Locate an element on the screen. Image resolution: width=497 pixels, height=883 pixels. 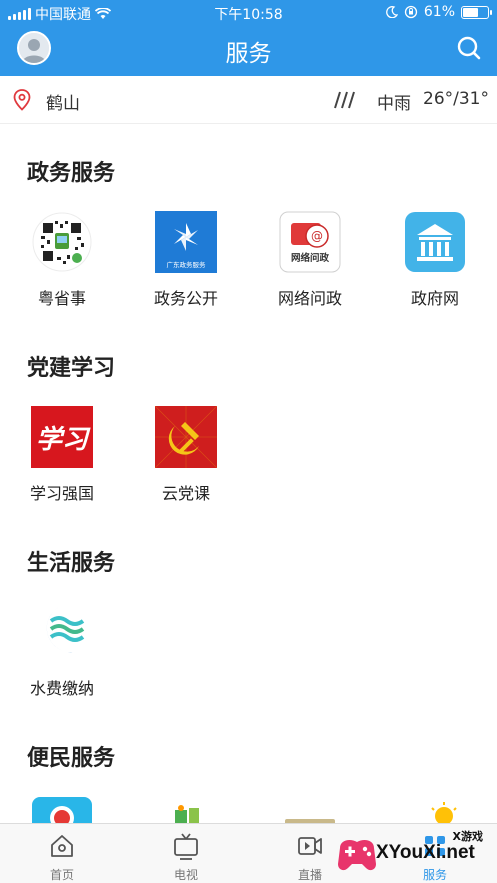
service-item-yundangke: 云党课 is located at coordinates (186, 454).